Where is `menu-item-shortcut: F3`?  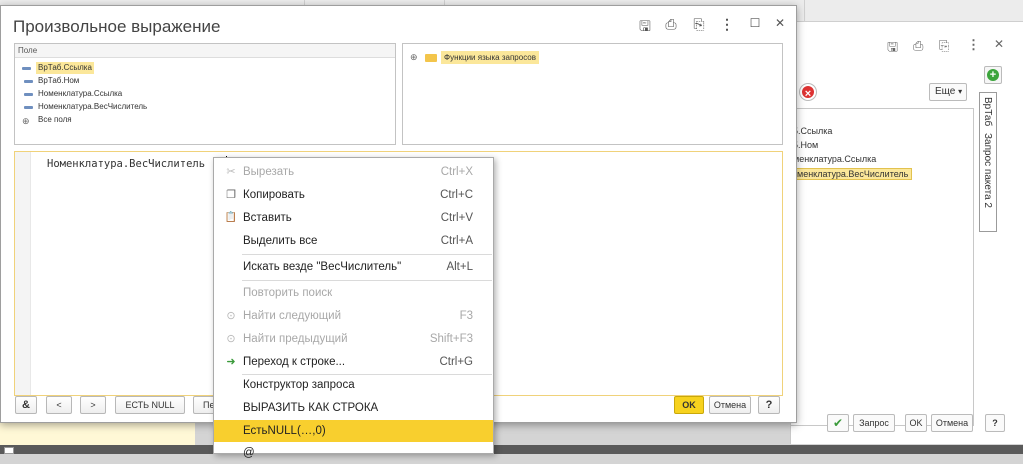
menu-item-shortcut: F3 is located at coordinates (466, 316).